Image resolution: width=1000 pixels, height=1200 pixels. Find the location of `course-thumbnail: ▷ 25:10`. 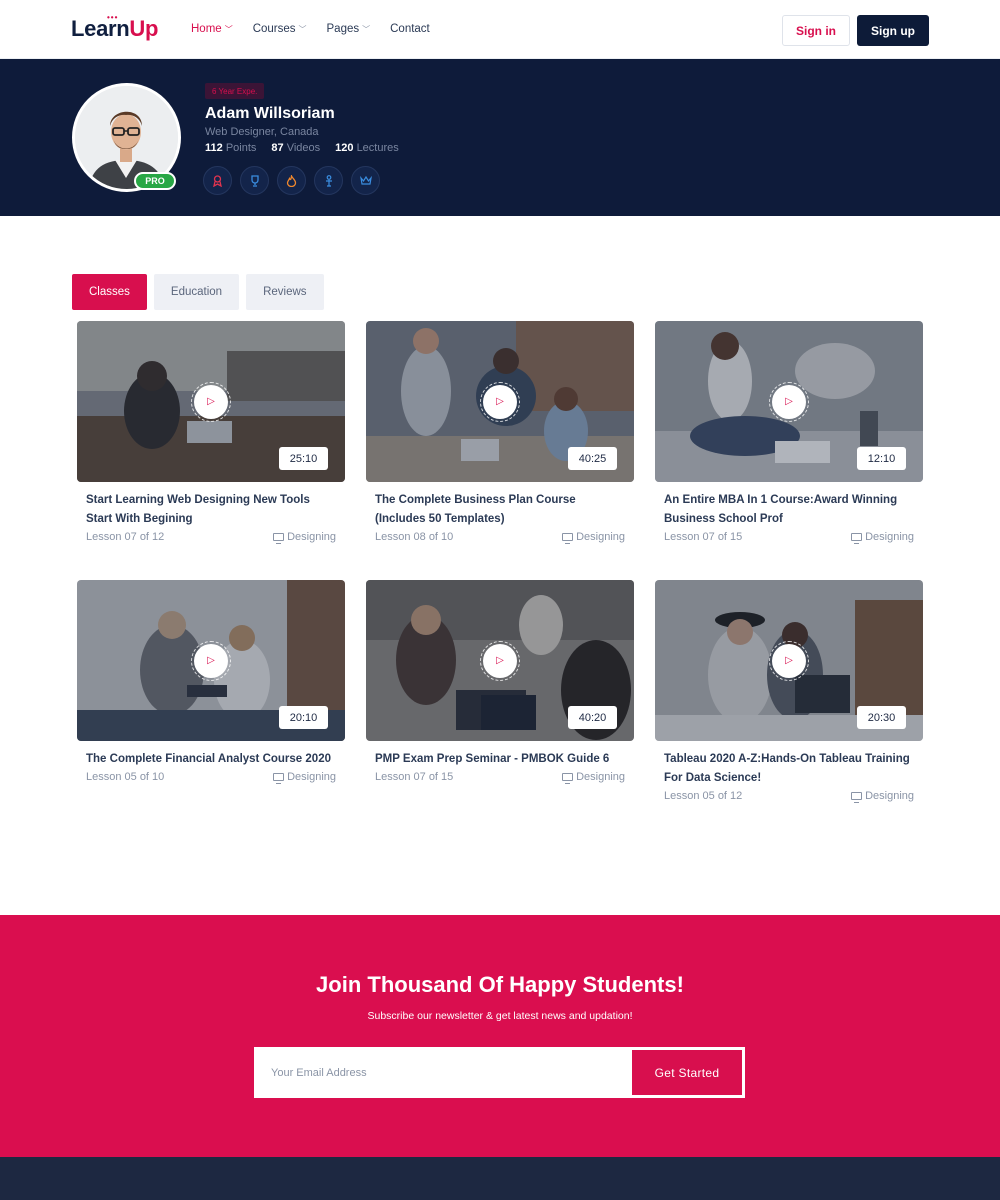

course-thumbnail: ▷ 25:10 is located at coordinates (211, 401).